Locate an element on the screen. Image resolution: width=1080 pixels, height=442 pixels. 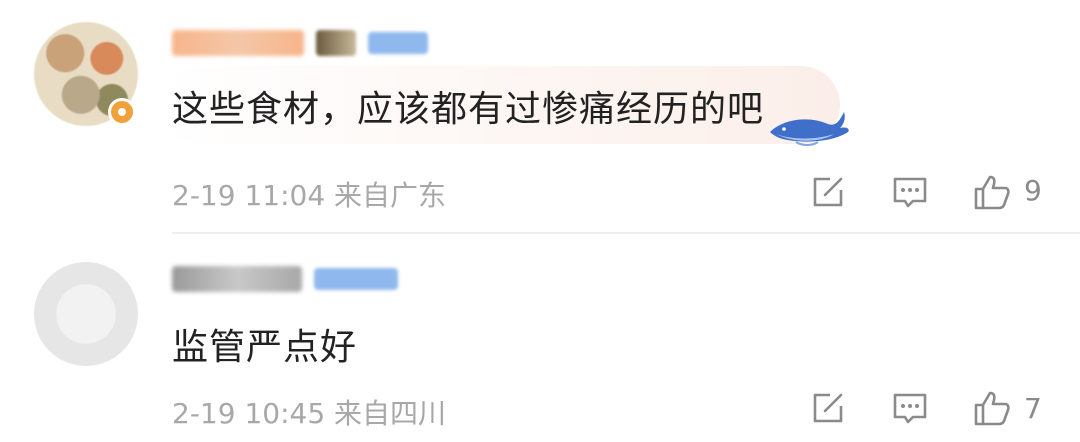
comment-meta: 2-19 11:04 来自广东 is located at coordinates (309, 195).